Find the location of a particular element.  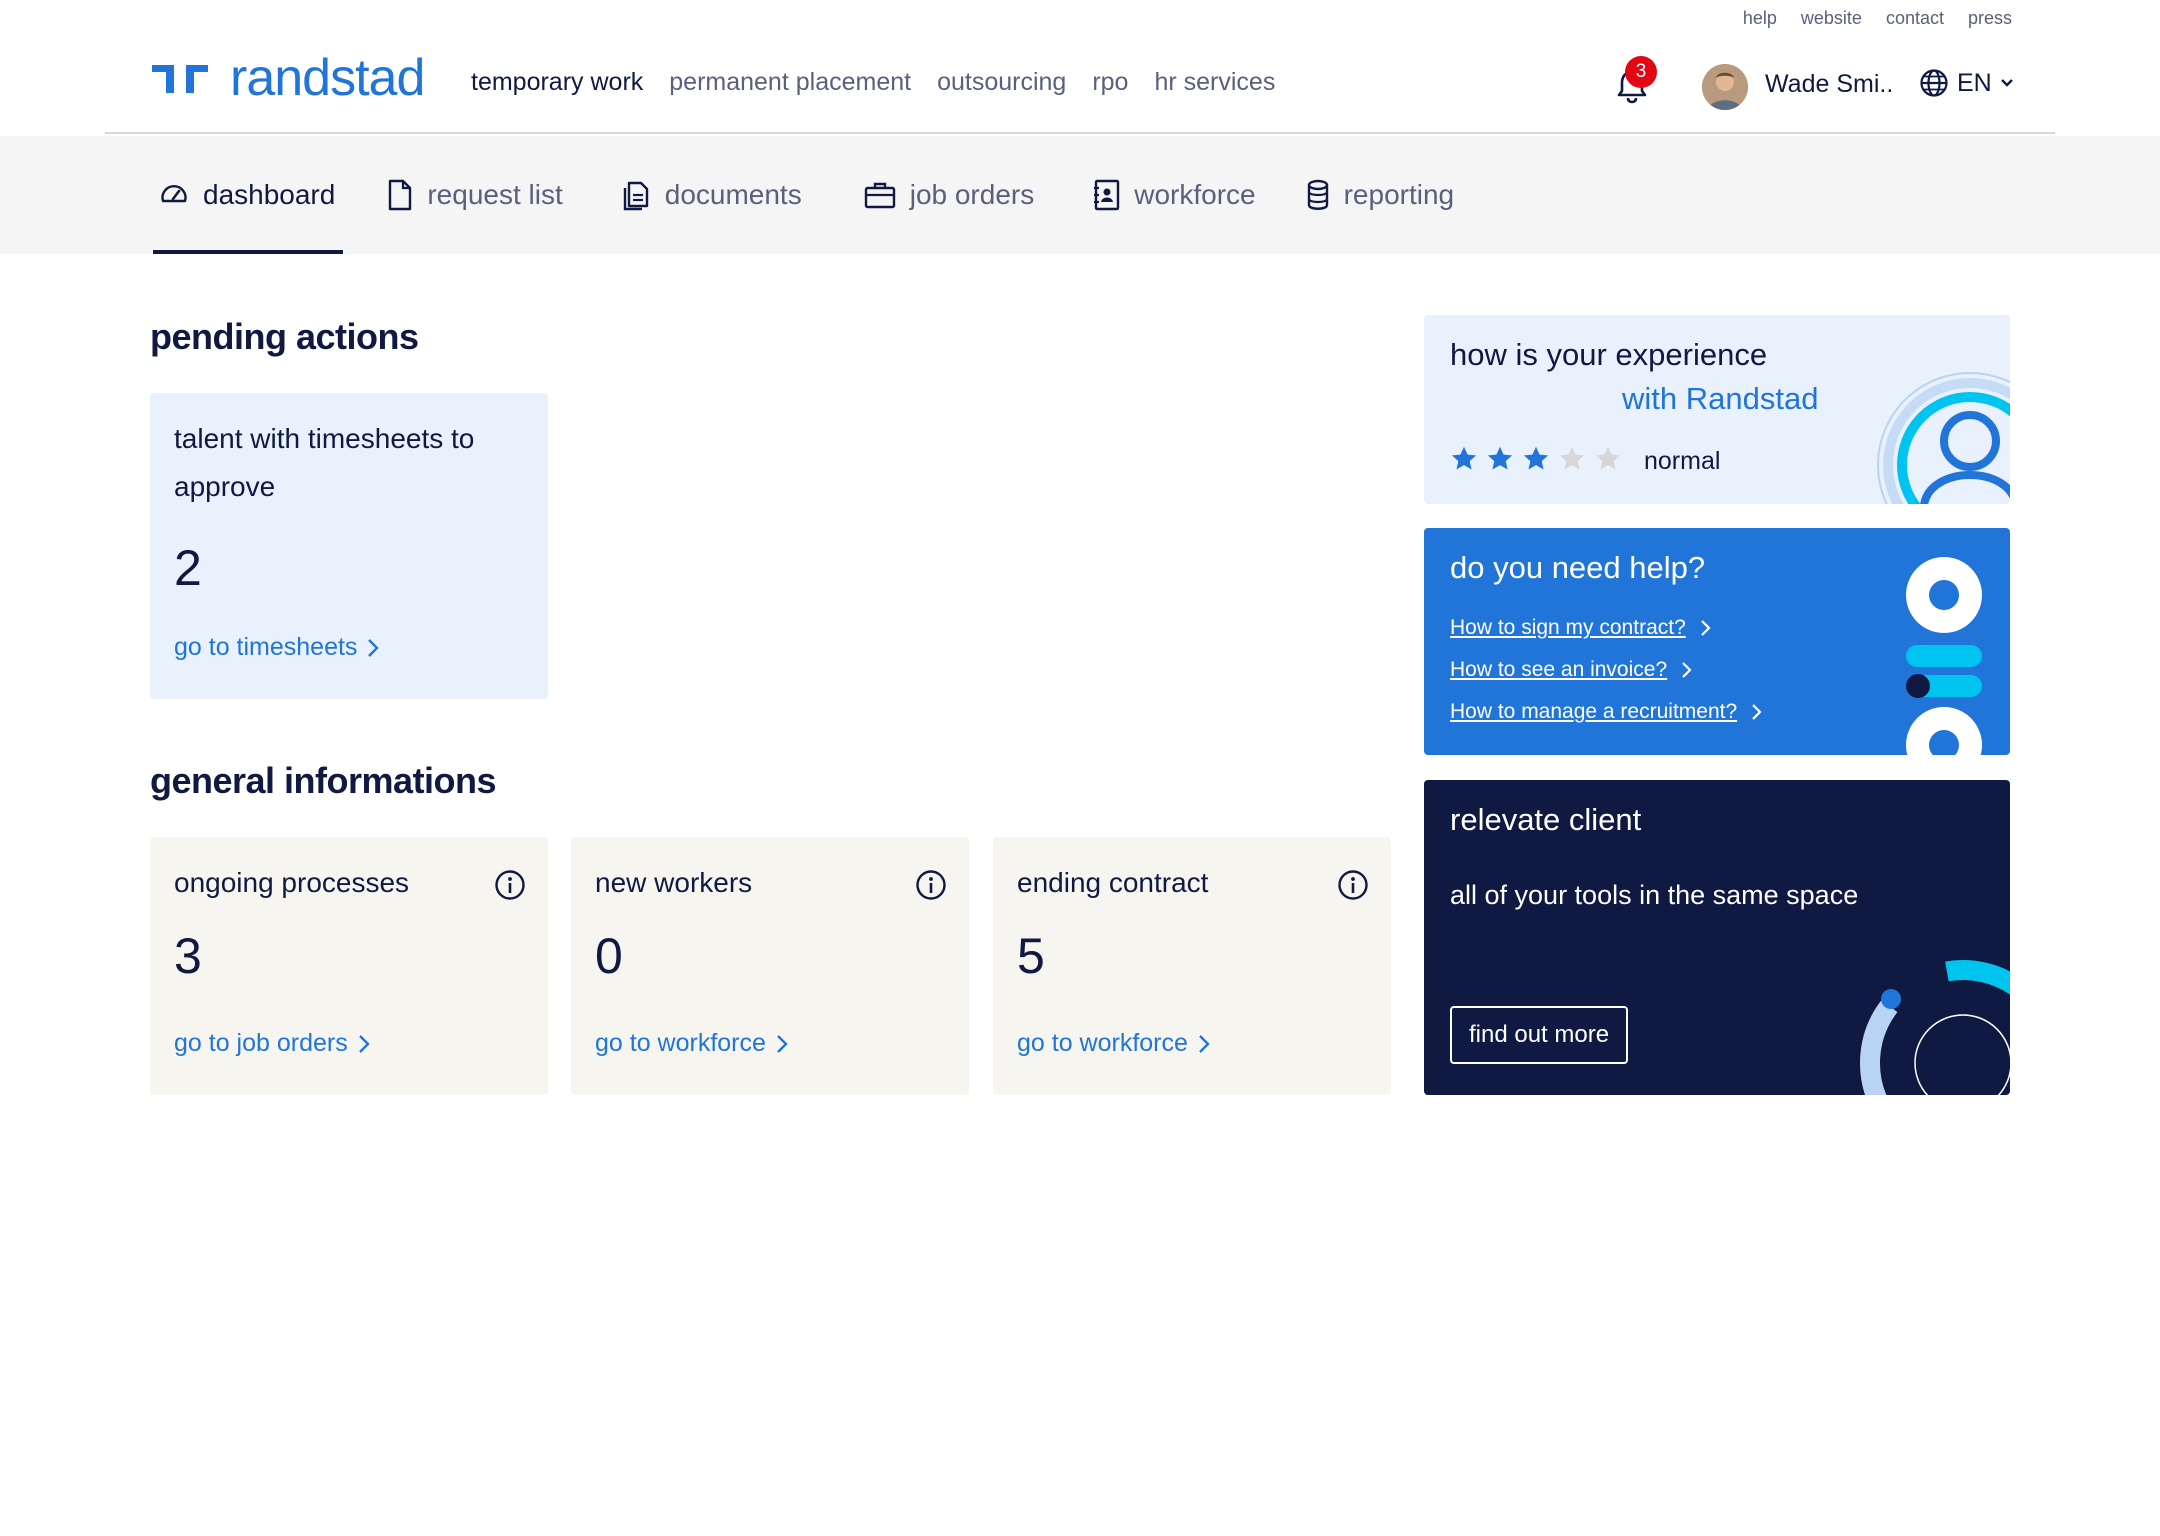

experience-question-brand: with Randstad is located at coordinates (1720, 398).